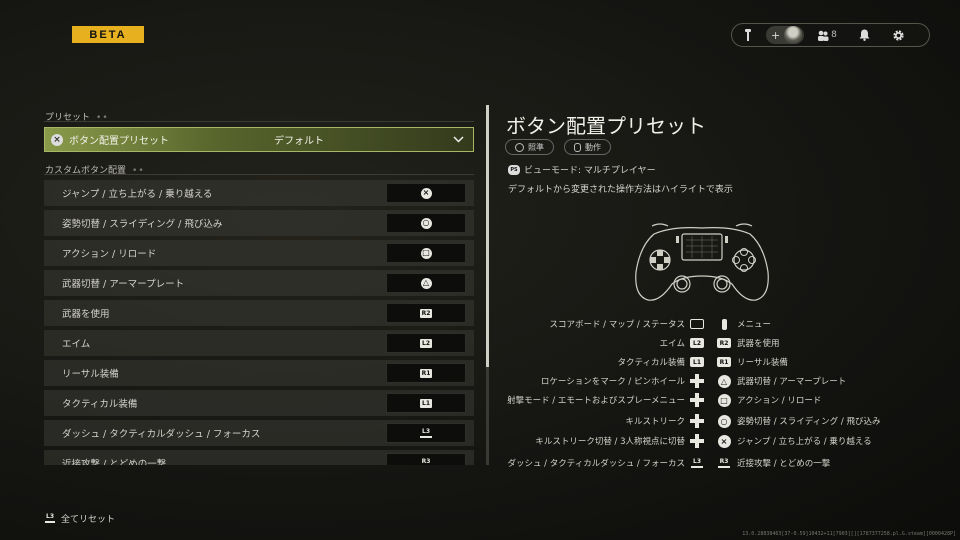 The width and height of the screenshot is (960, 540). What do you see at coordinates (463, 139) in the screenshot?
I see `chevron-down-icon` at bounding box center [463, 139].